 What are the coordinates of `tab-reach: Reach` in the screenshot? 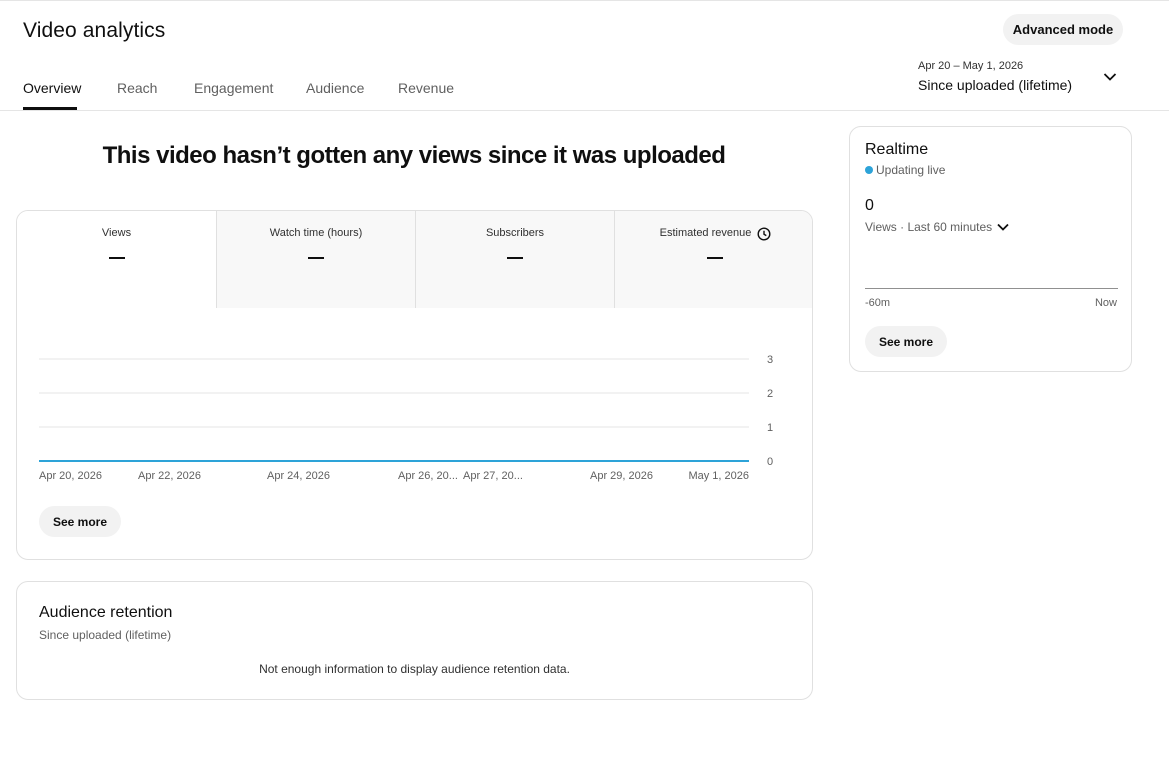 It's located at (137, 88).